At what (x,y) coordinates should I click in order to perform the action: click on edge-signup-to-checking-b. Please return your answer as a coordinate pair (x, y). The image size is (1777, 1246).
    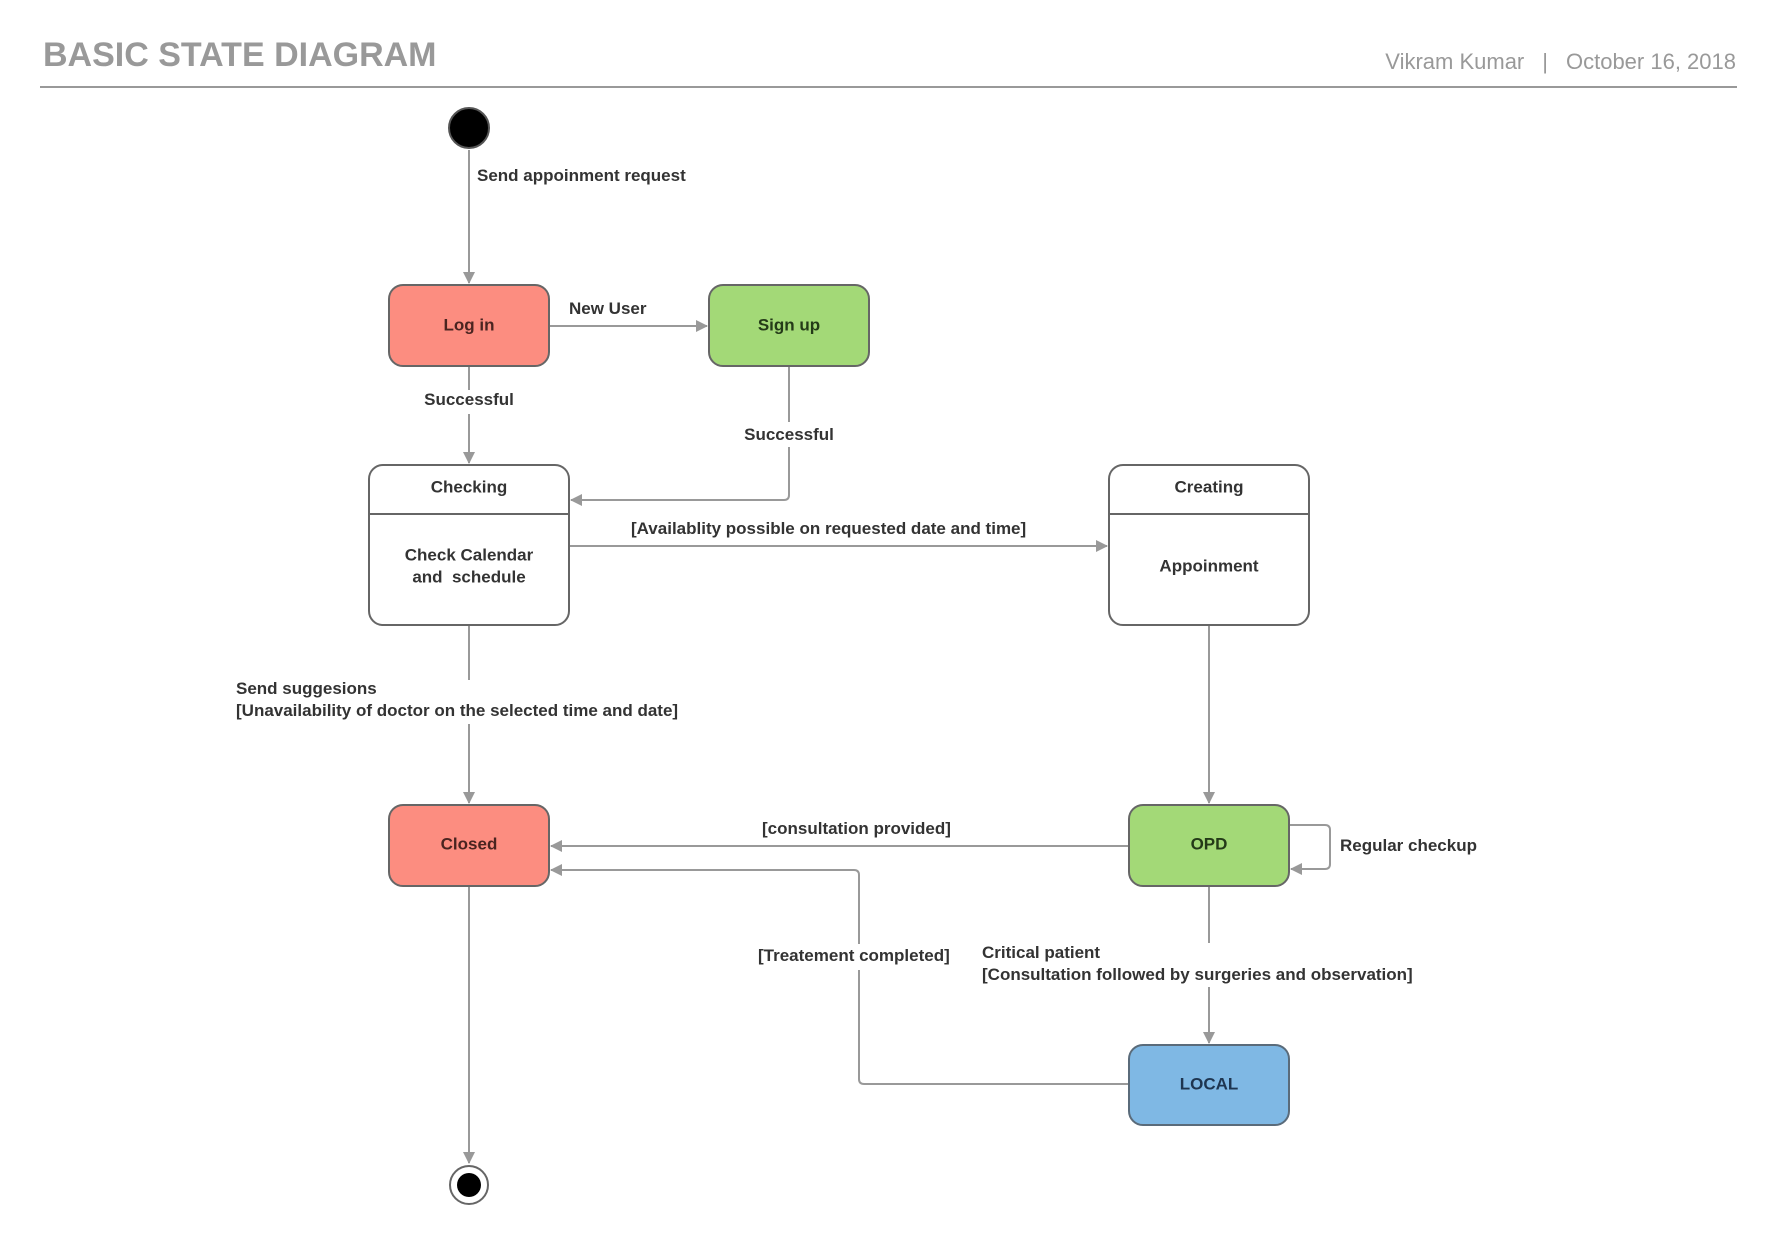
    Looking at the image, I should click on (680, 476).